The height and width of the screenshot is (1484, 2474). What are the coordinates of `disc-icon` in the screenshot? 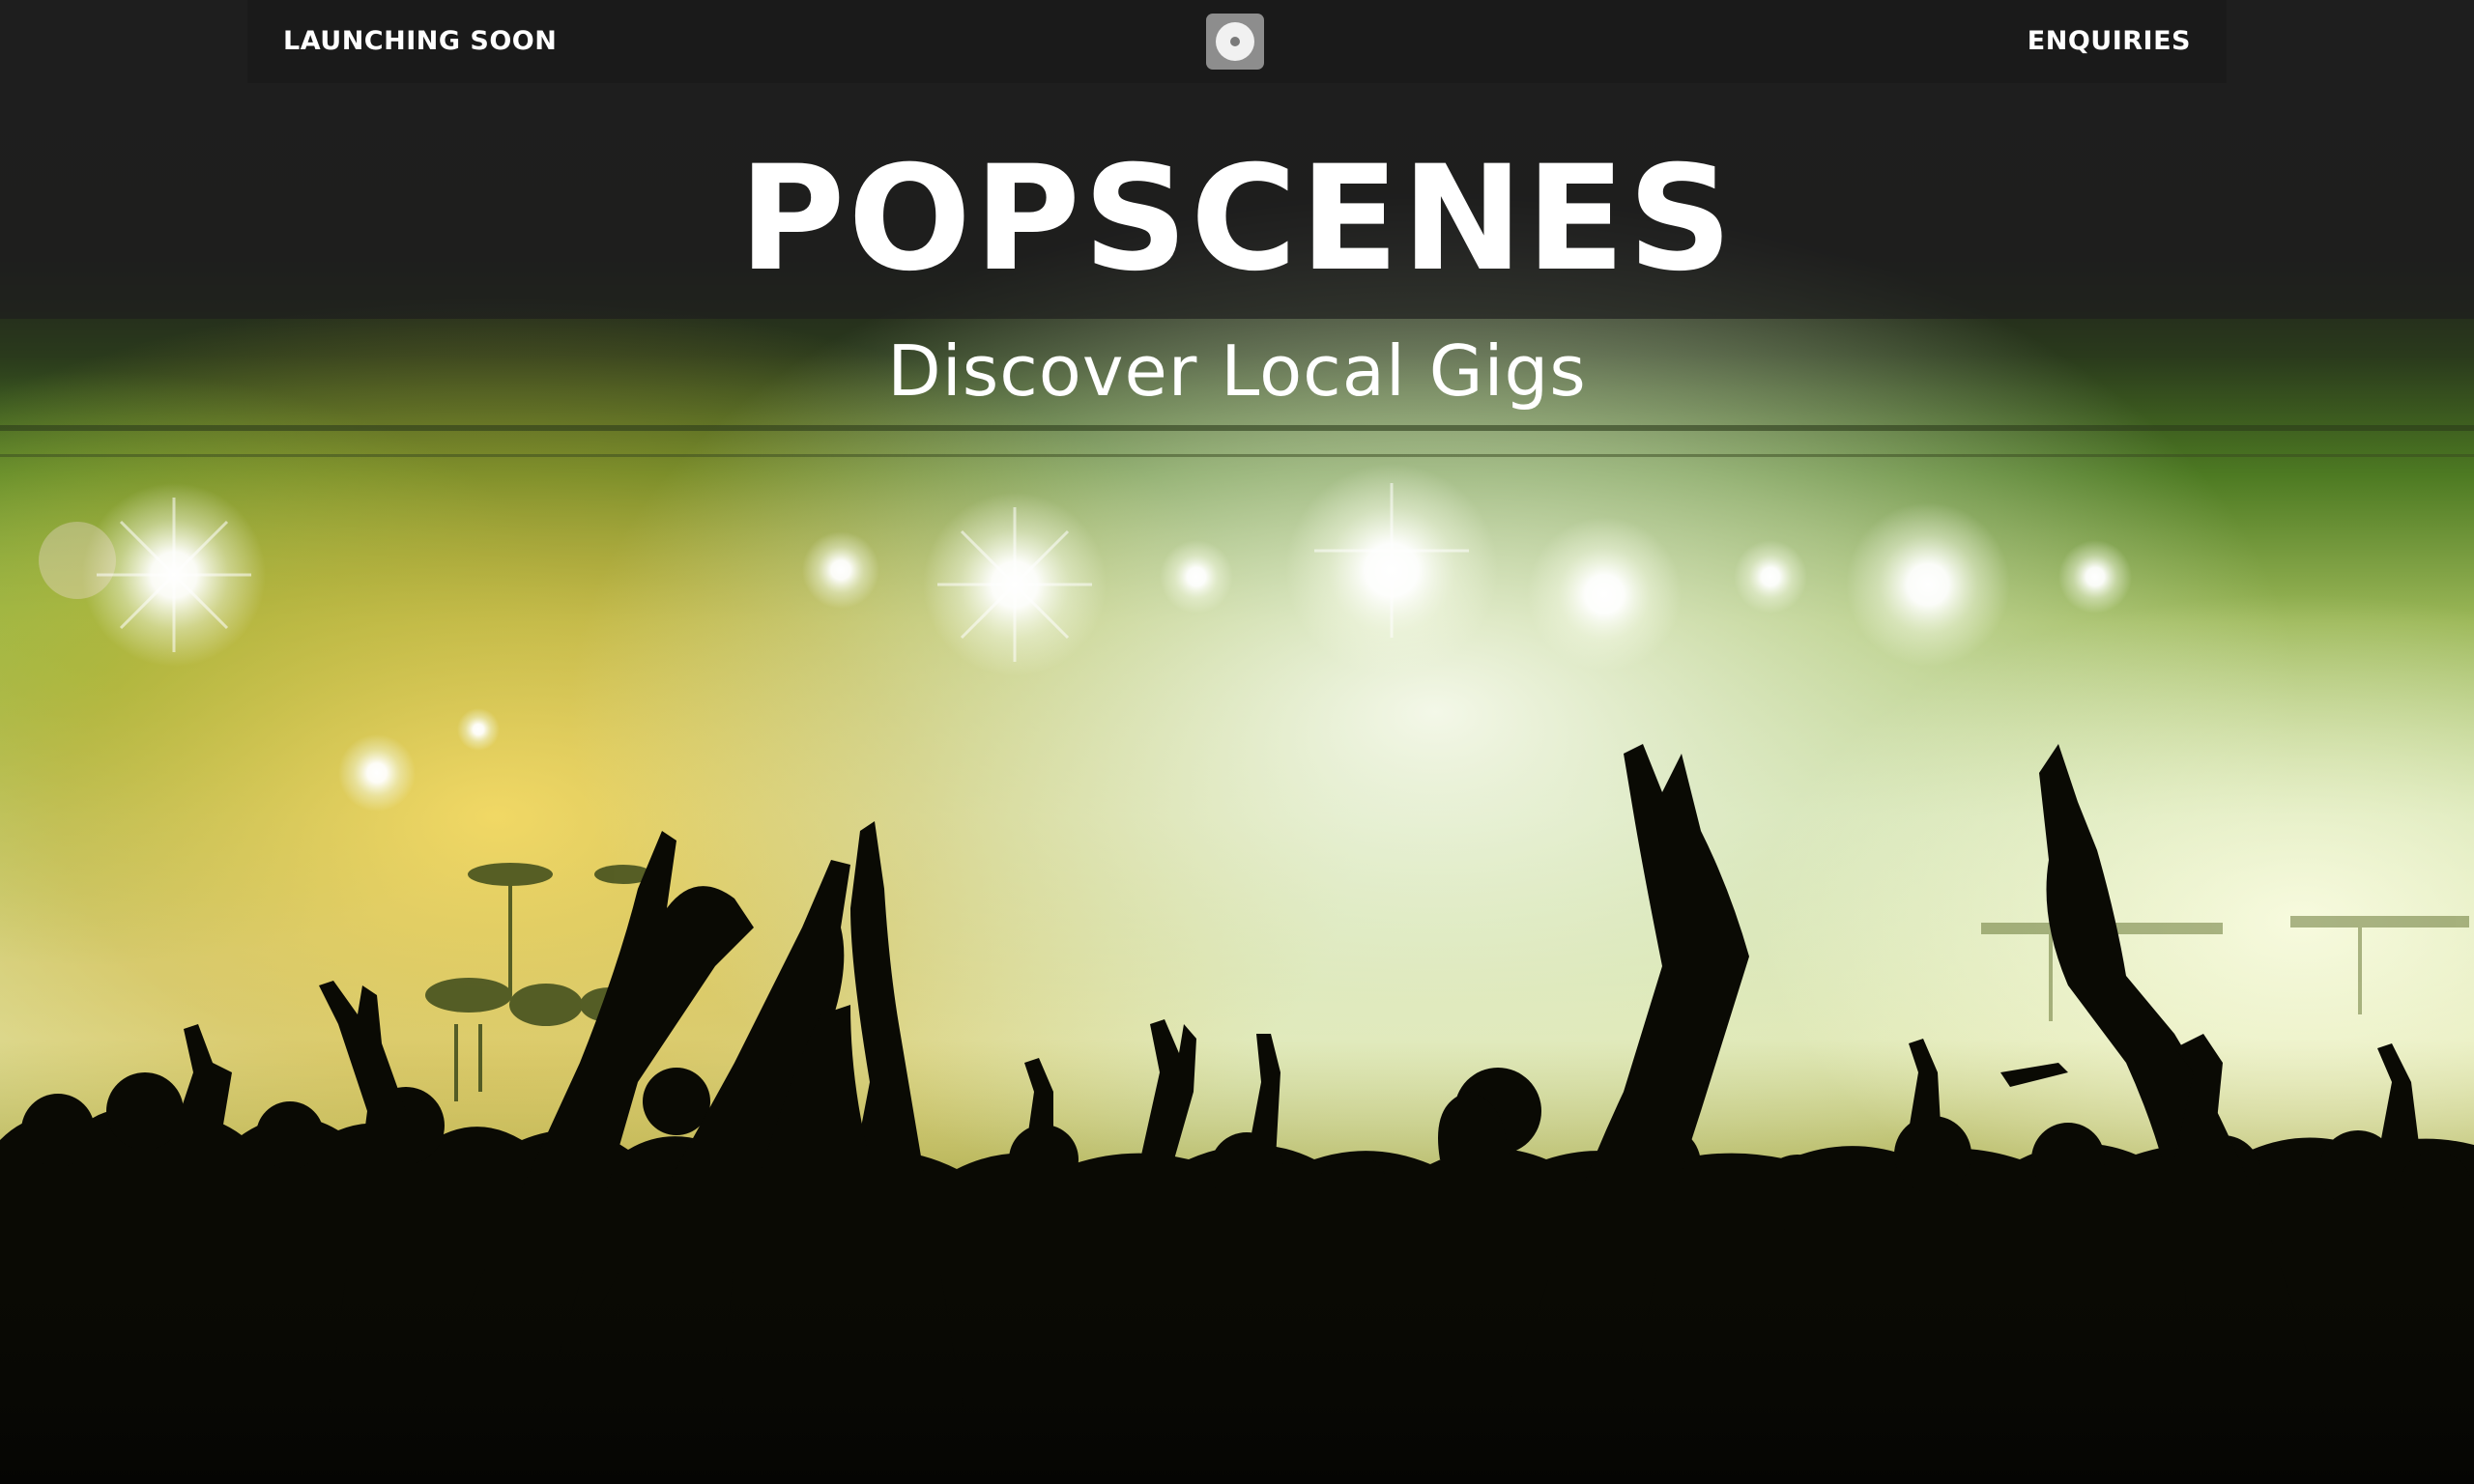 It's located at (1235, 42).